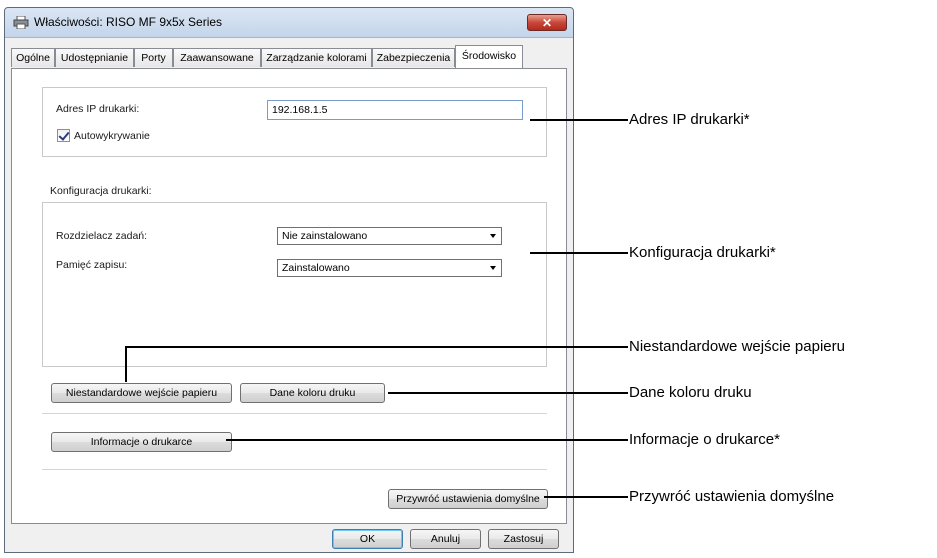  Describe the element at coordinates (153, 57) in the screenshot. I see `tab-ports: Porty` at that location.